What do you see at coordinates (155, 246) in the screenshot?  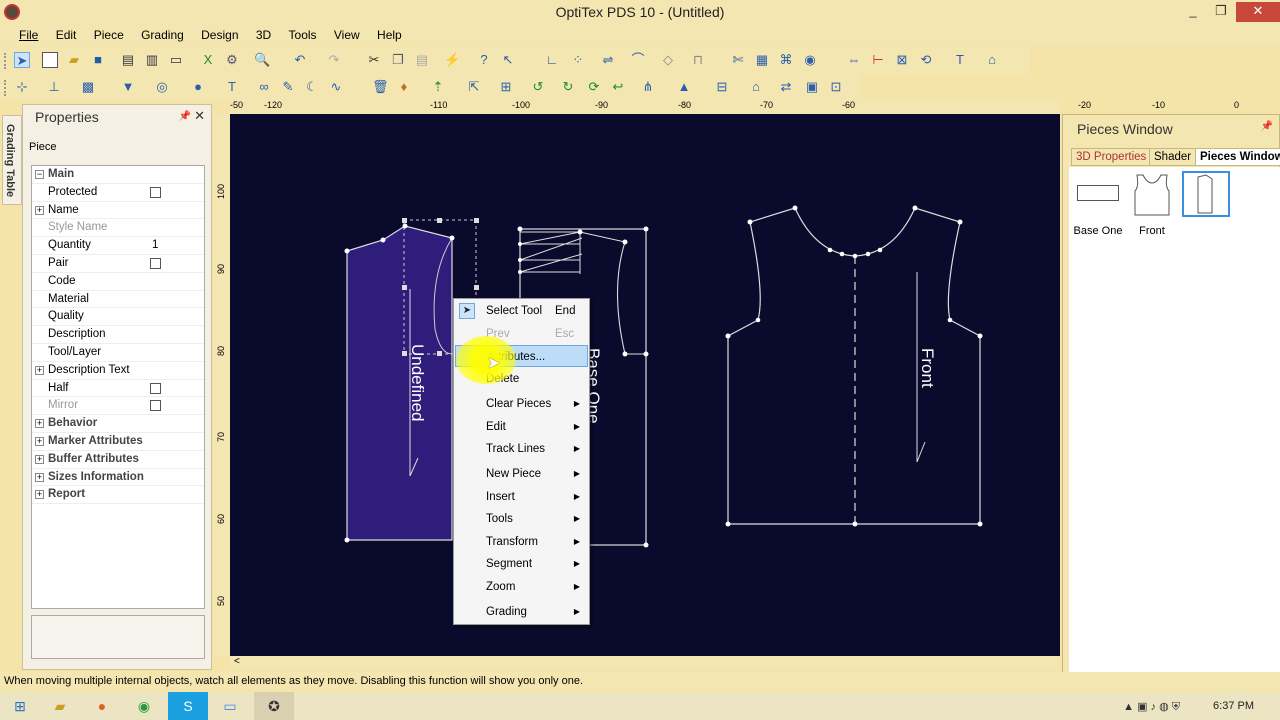 I see `property-value: 1` at bounding box center [155, 246].